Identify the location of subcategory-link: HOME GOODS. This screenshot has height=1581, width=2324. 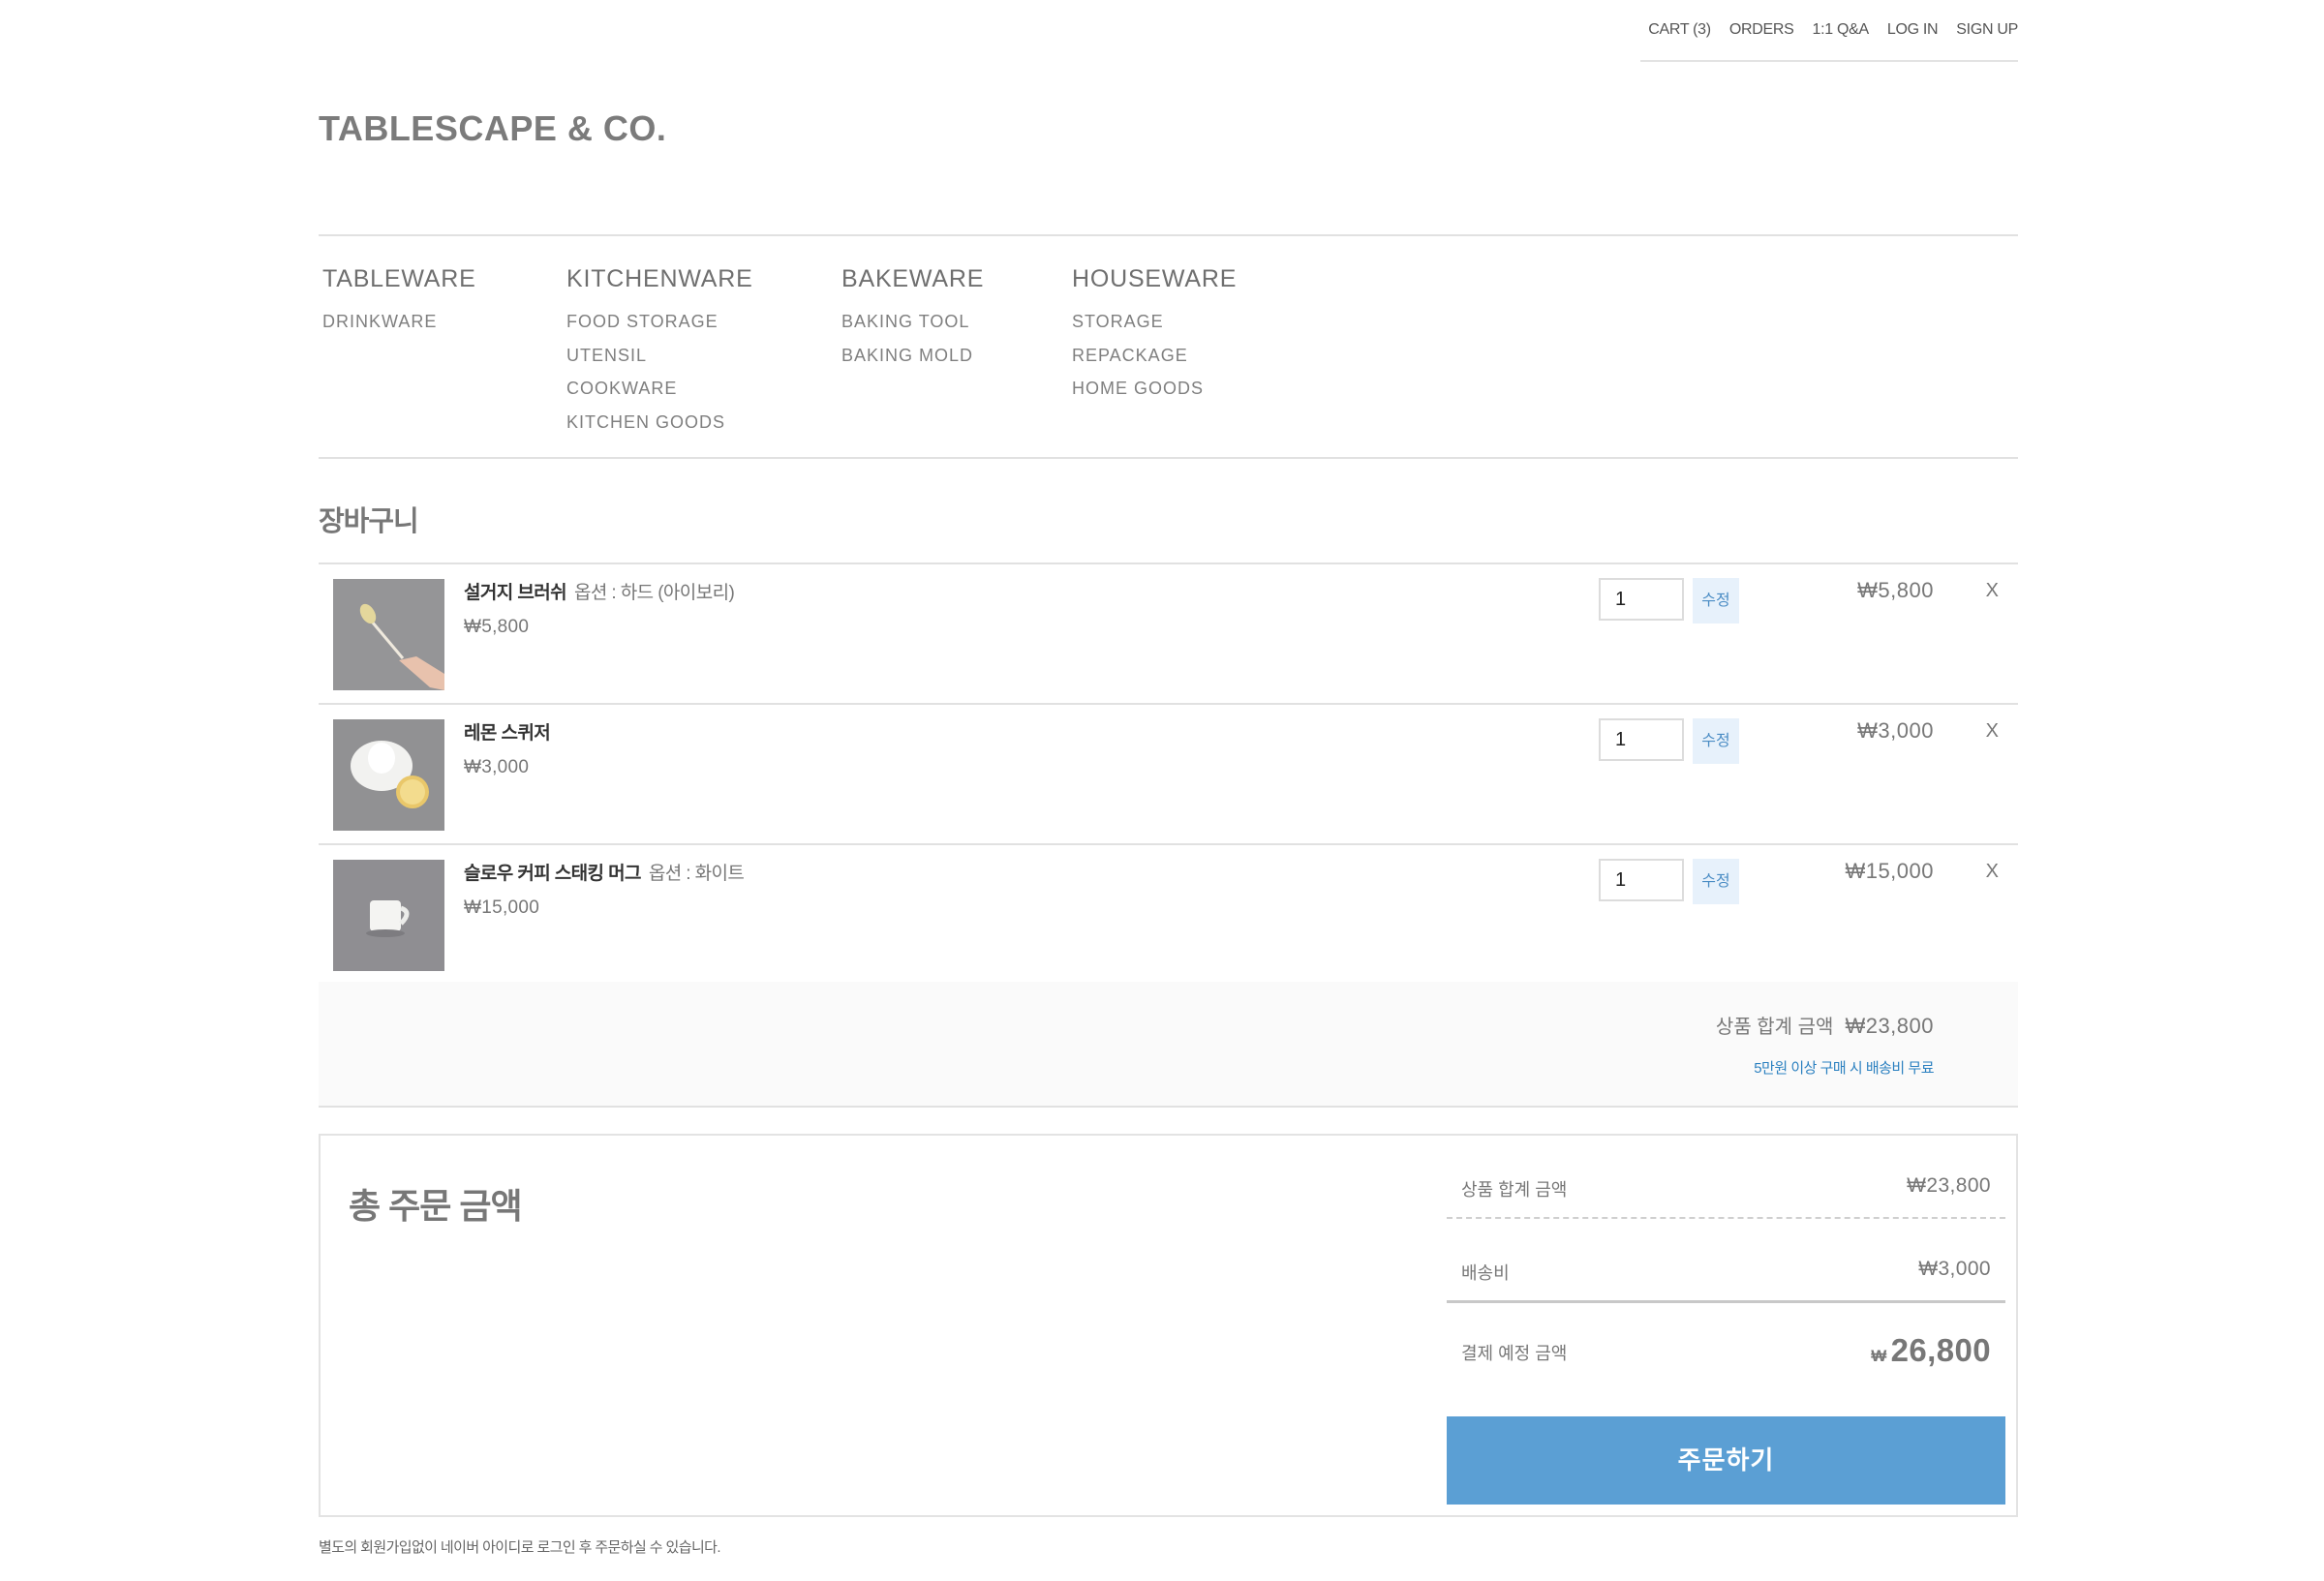
(1154, 389).